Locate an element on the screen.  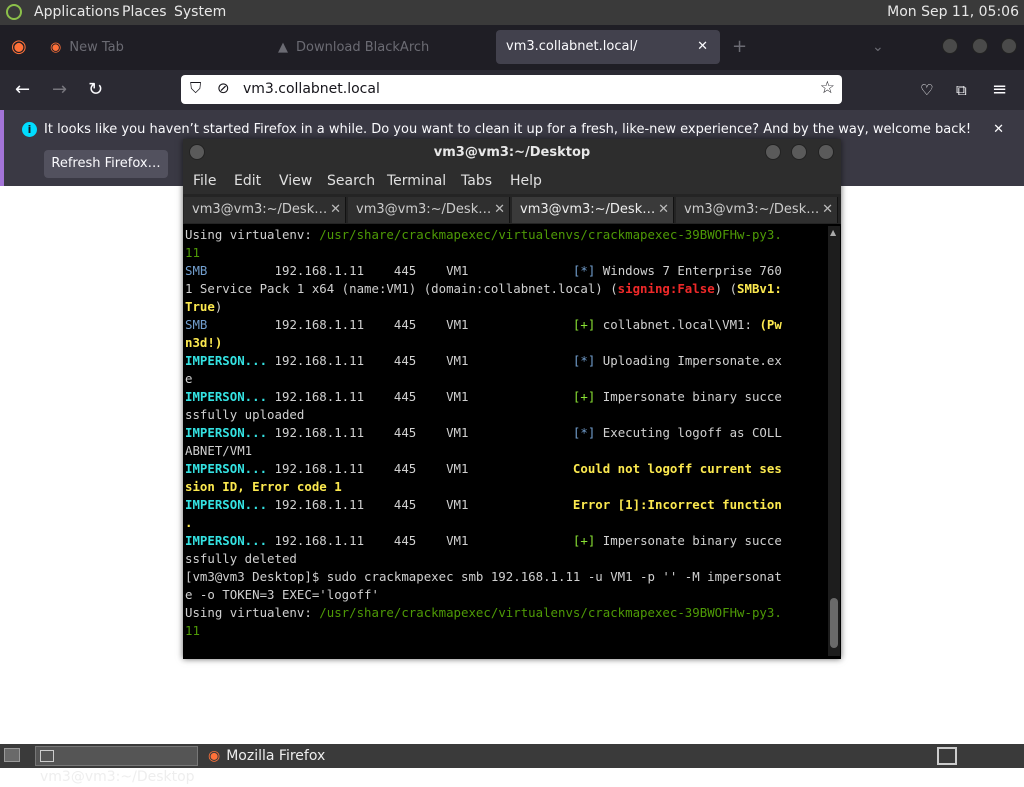
terminal-text: Impersonate binary succe is located at coordinates (688, 396).